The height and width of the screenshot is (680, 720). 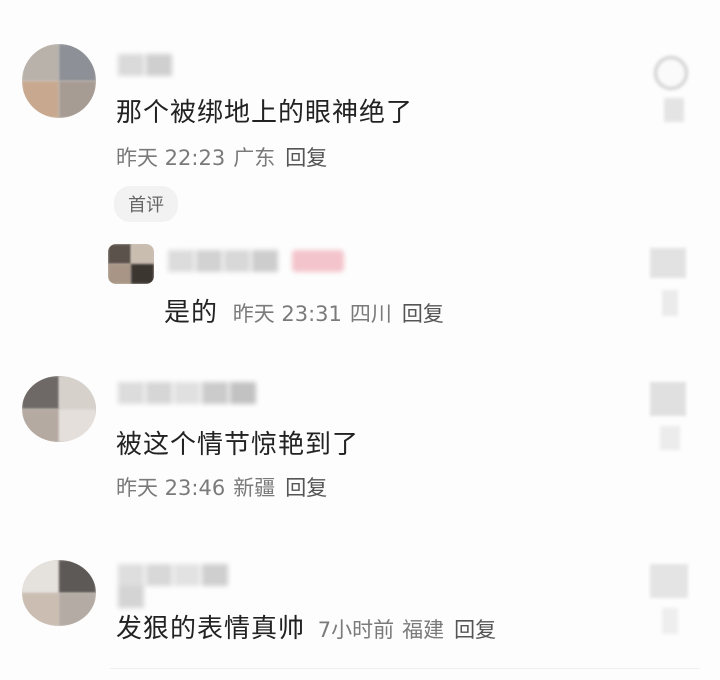 I want to click on comment-location: 新疆, so click(x=254, y=488).